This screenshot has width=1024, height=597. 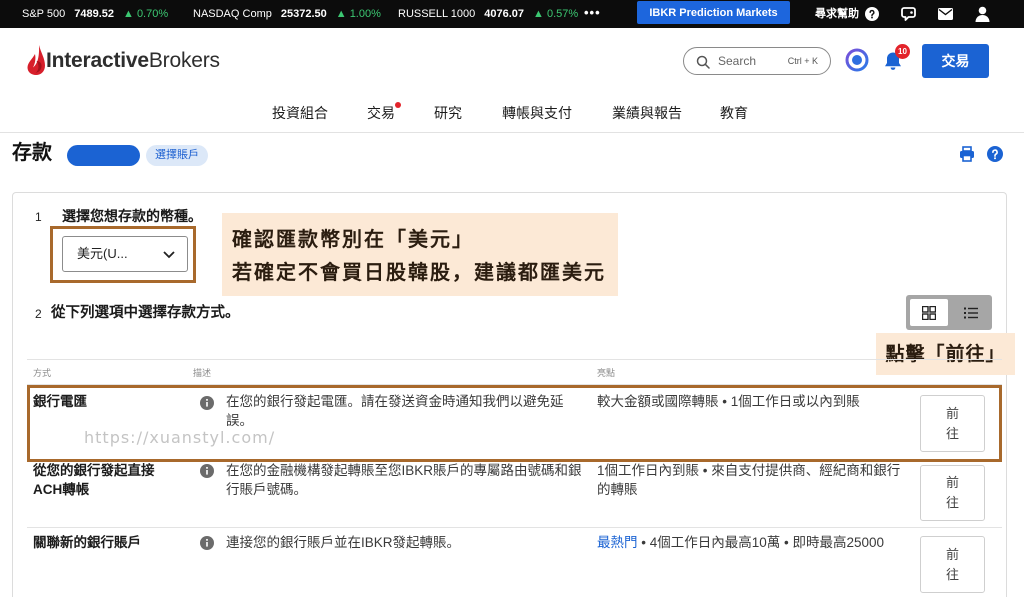 I want to click on header-method: 方式, so click(x=42, y=373).